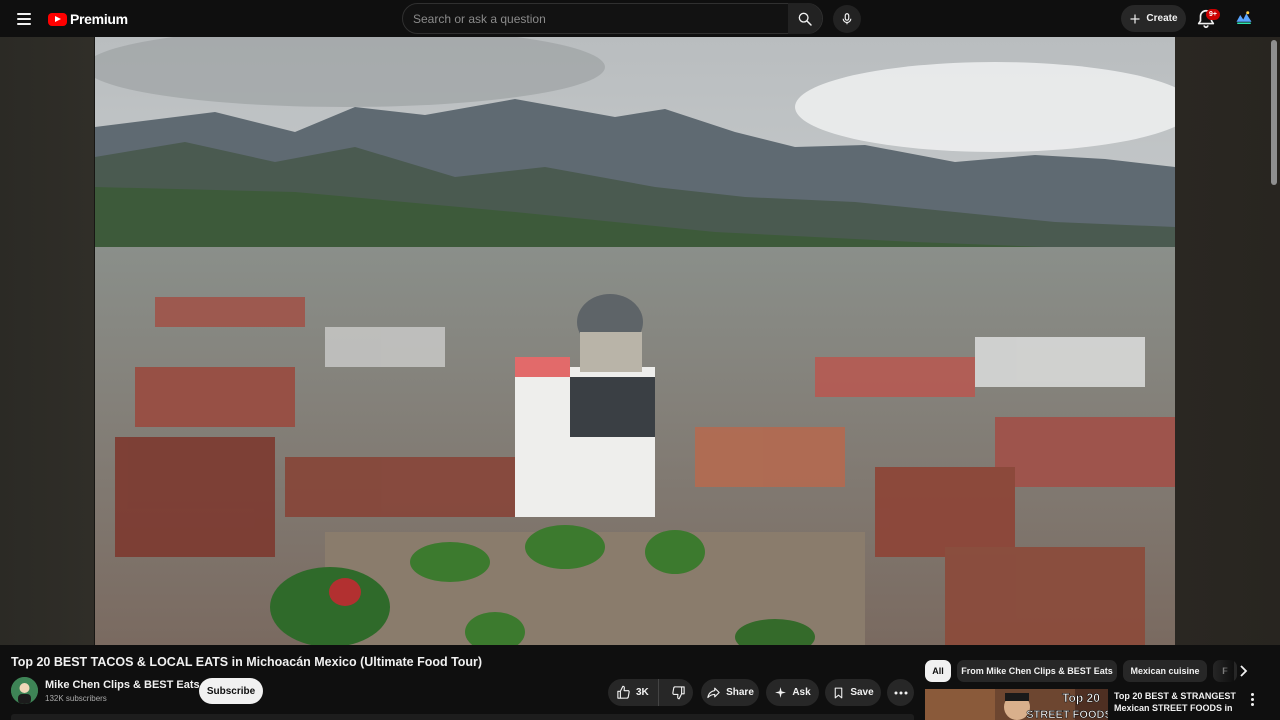 This screenshot has height=720, width=1280. What do you see at coordinates (99, 19) in the screenshot?
I see `logo-text: Premium` at bounding box center [99, 19].